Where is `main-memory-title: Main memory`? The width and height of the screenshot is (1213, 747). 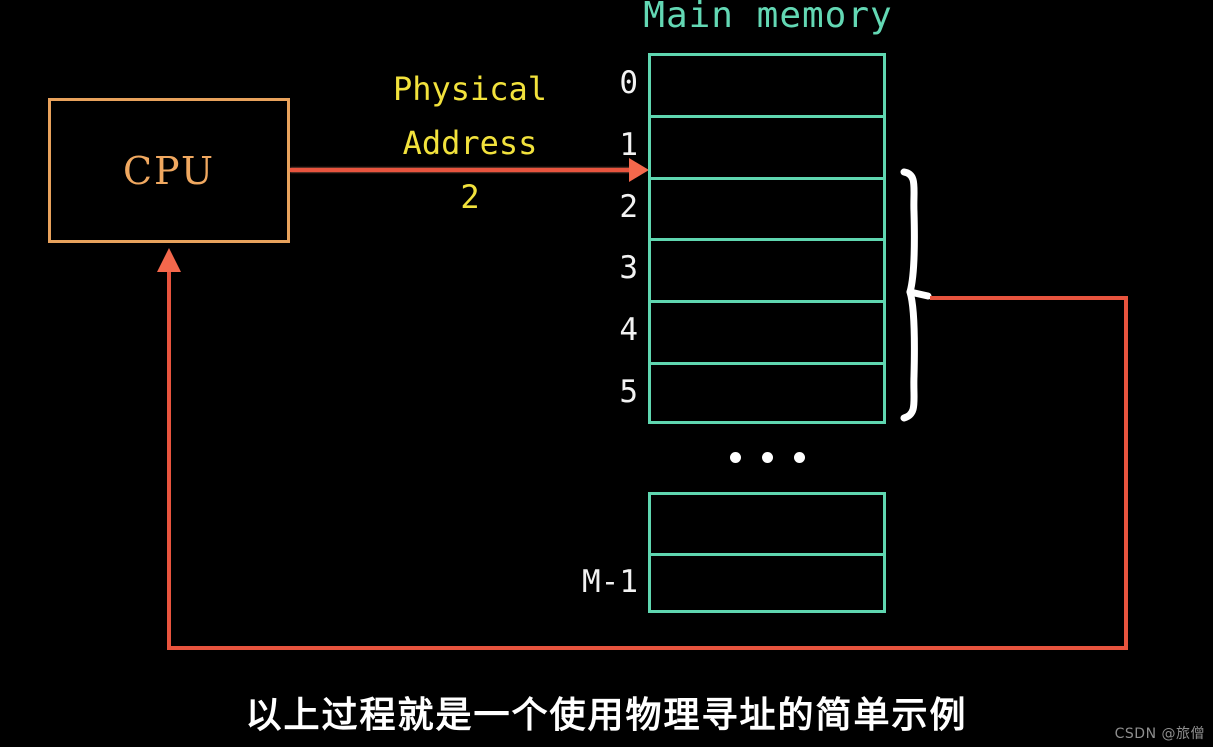 main-memory-title: Main memory is located at coordinates (768, 18).